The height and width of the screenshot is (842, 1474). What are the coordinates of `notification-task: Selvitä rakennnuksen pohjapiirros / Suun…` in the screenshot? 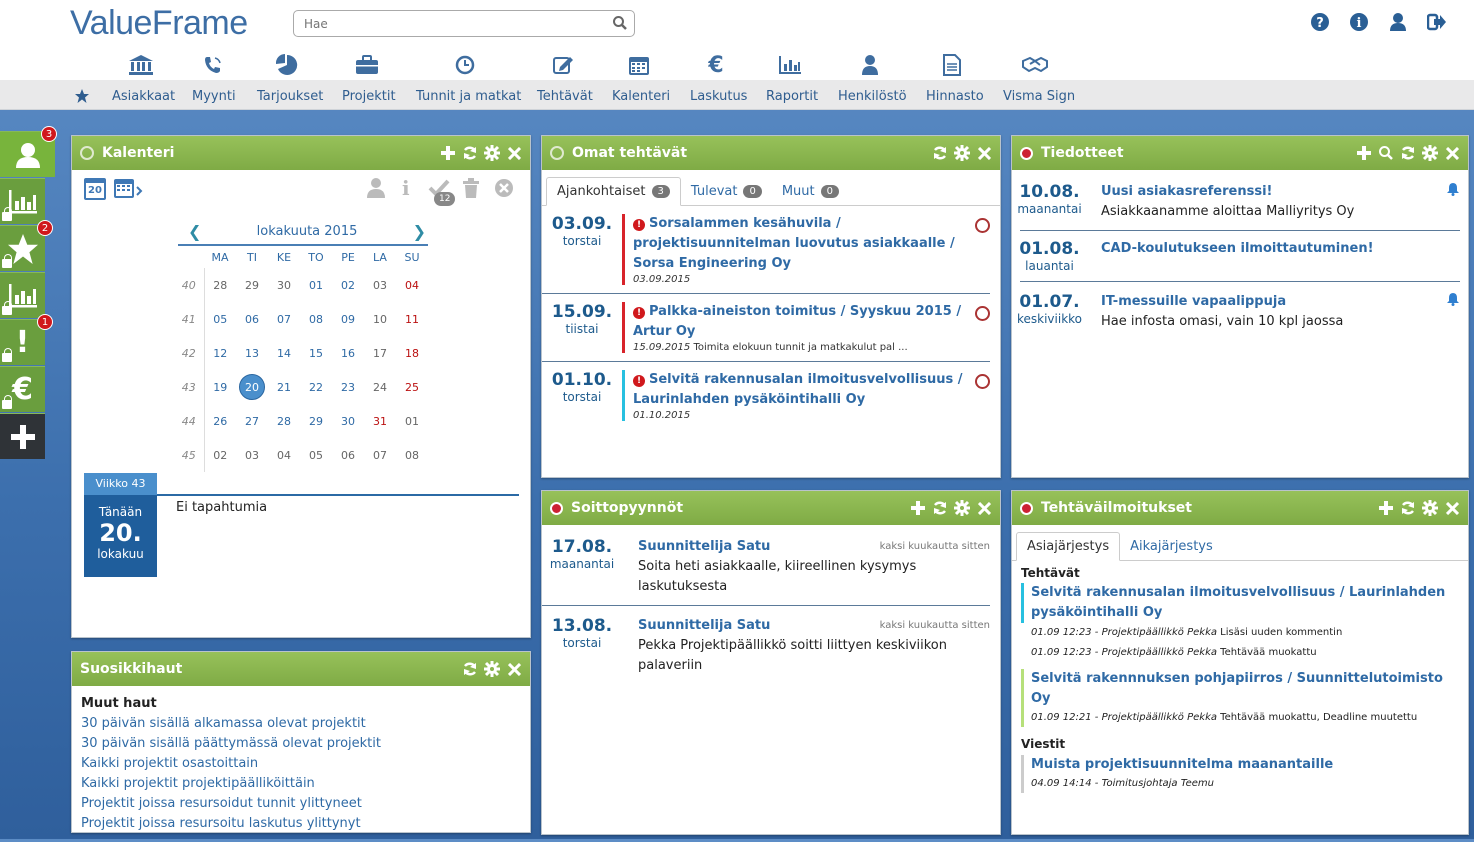 It's located at (1239, 698).